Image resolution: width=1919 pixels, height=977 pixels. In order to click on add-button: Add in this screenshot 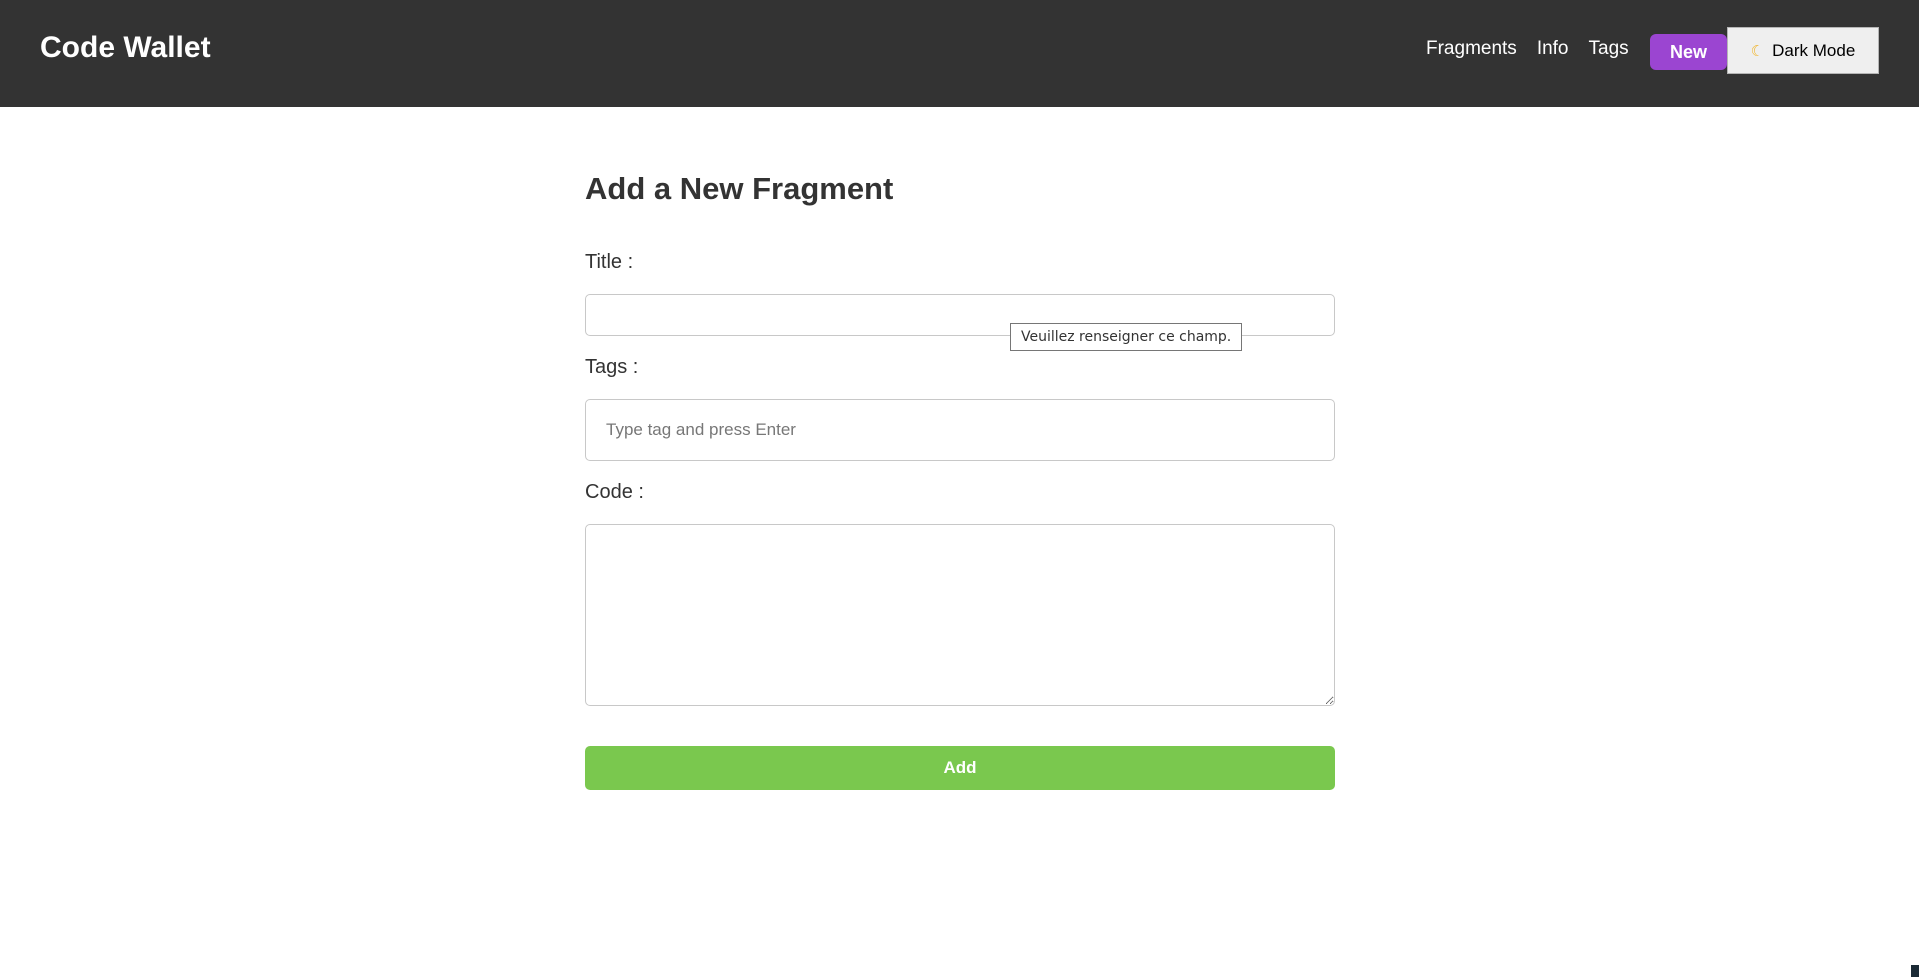, I will do `click(960, 768)`.